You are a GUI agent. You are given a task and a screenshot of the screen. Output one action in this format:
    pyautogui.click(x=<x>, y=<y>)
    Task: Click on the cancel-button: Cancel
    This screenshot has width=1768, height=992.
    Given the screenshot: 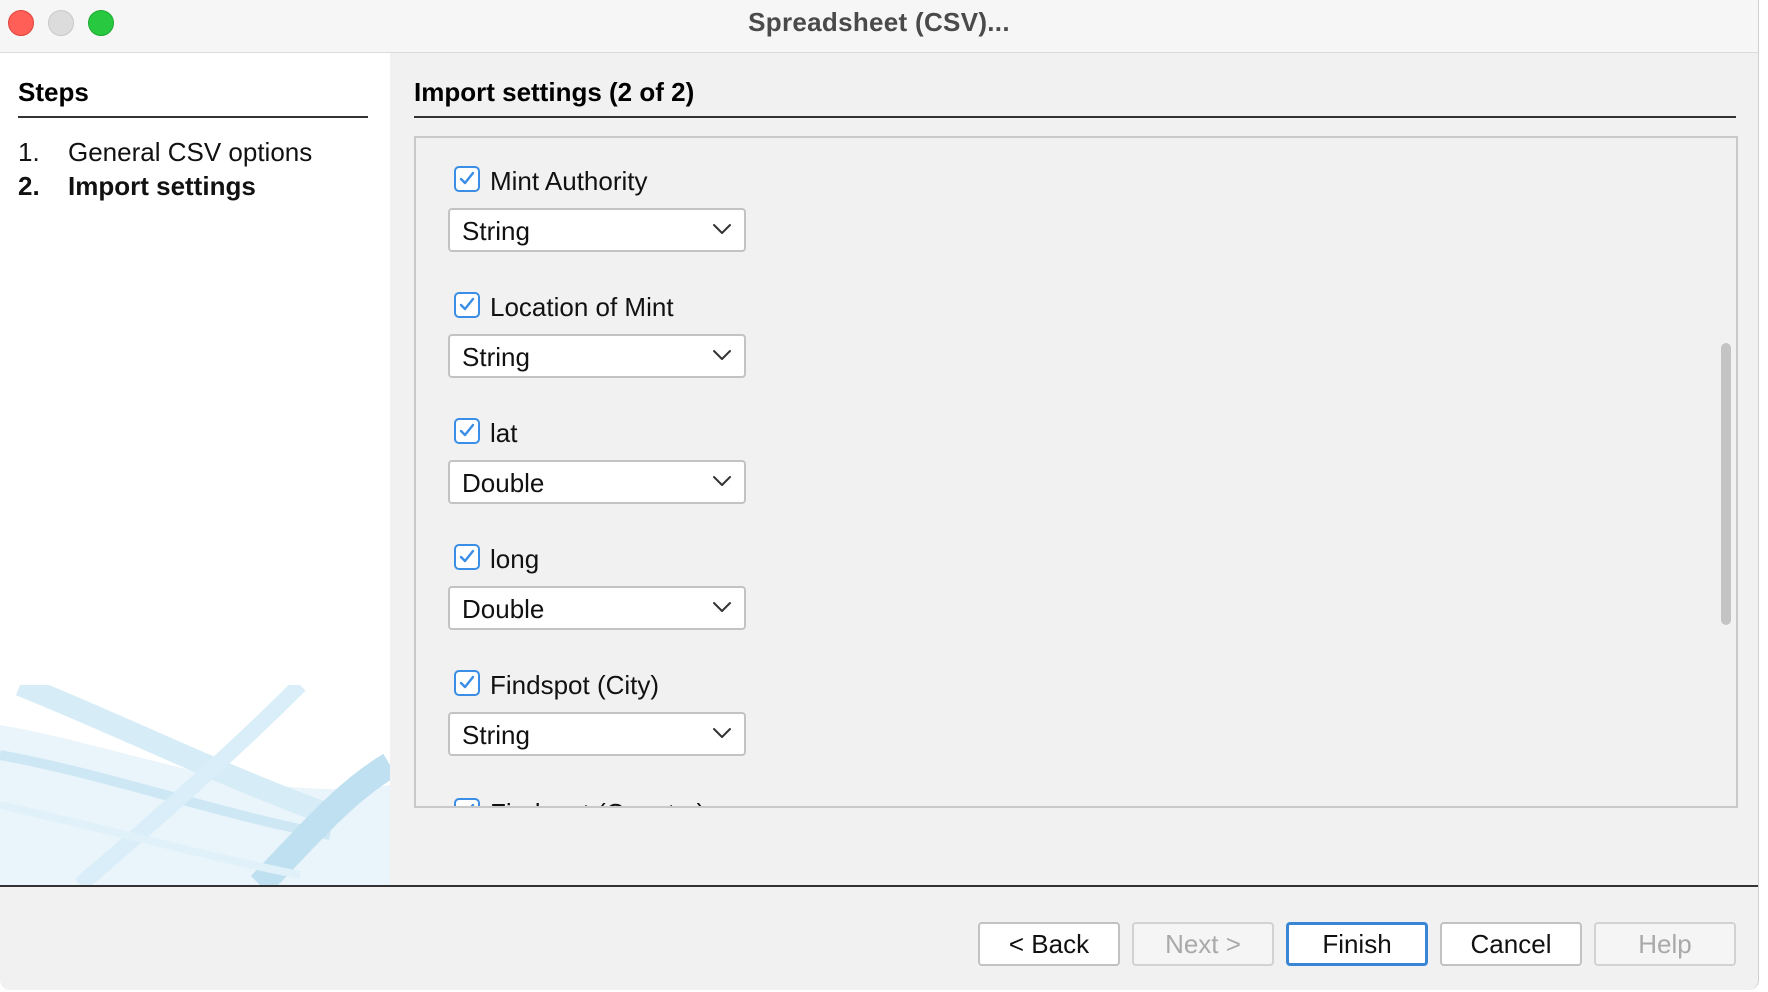 What is the action you would take?
    pyautogui.click(x=1511, y=944)
    